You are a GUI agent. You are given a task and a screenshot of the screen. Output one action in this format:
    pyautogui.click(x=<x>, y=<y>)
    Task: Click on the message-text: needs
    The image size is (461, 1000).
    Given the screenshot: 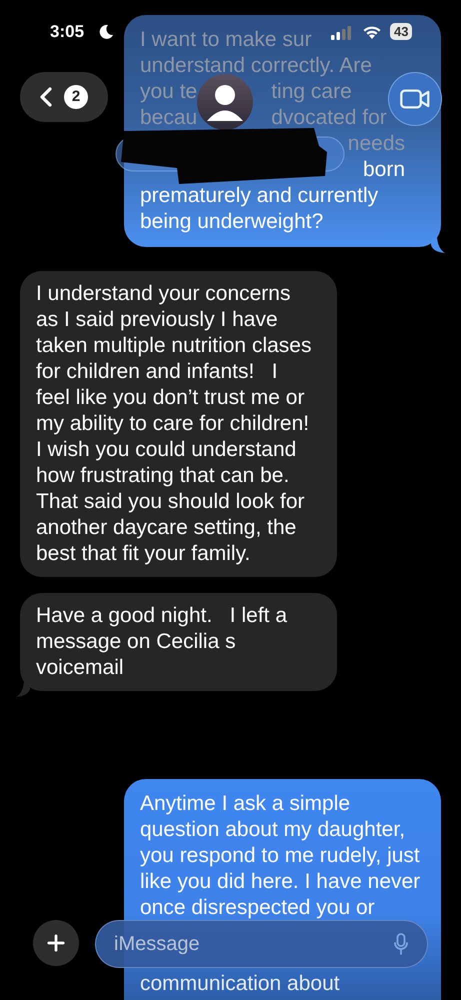 What is the action you would take?
    pyautogui.click(x=376, y=144)
    